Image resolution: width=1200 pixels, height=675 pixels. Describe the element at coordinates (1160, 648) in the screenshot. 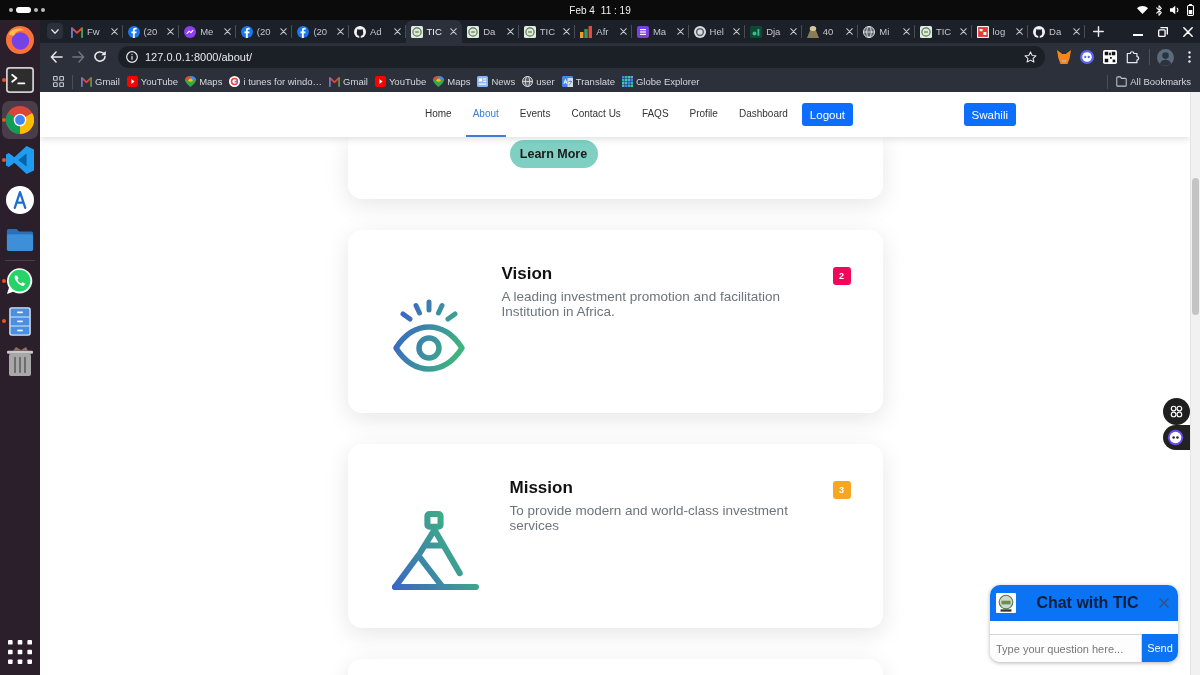

I see `send-button: Send` at that location.